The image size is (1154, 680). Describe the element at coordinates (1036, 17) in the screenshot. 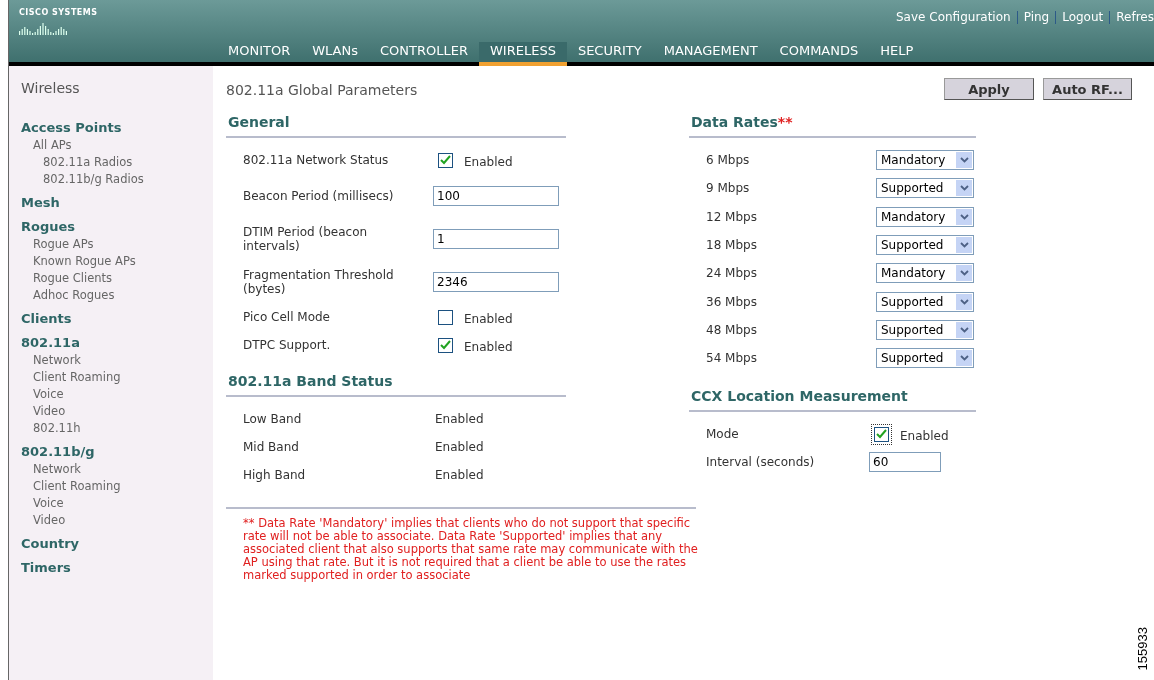

I see `header-link: Ping` at that location.